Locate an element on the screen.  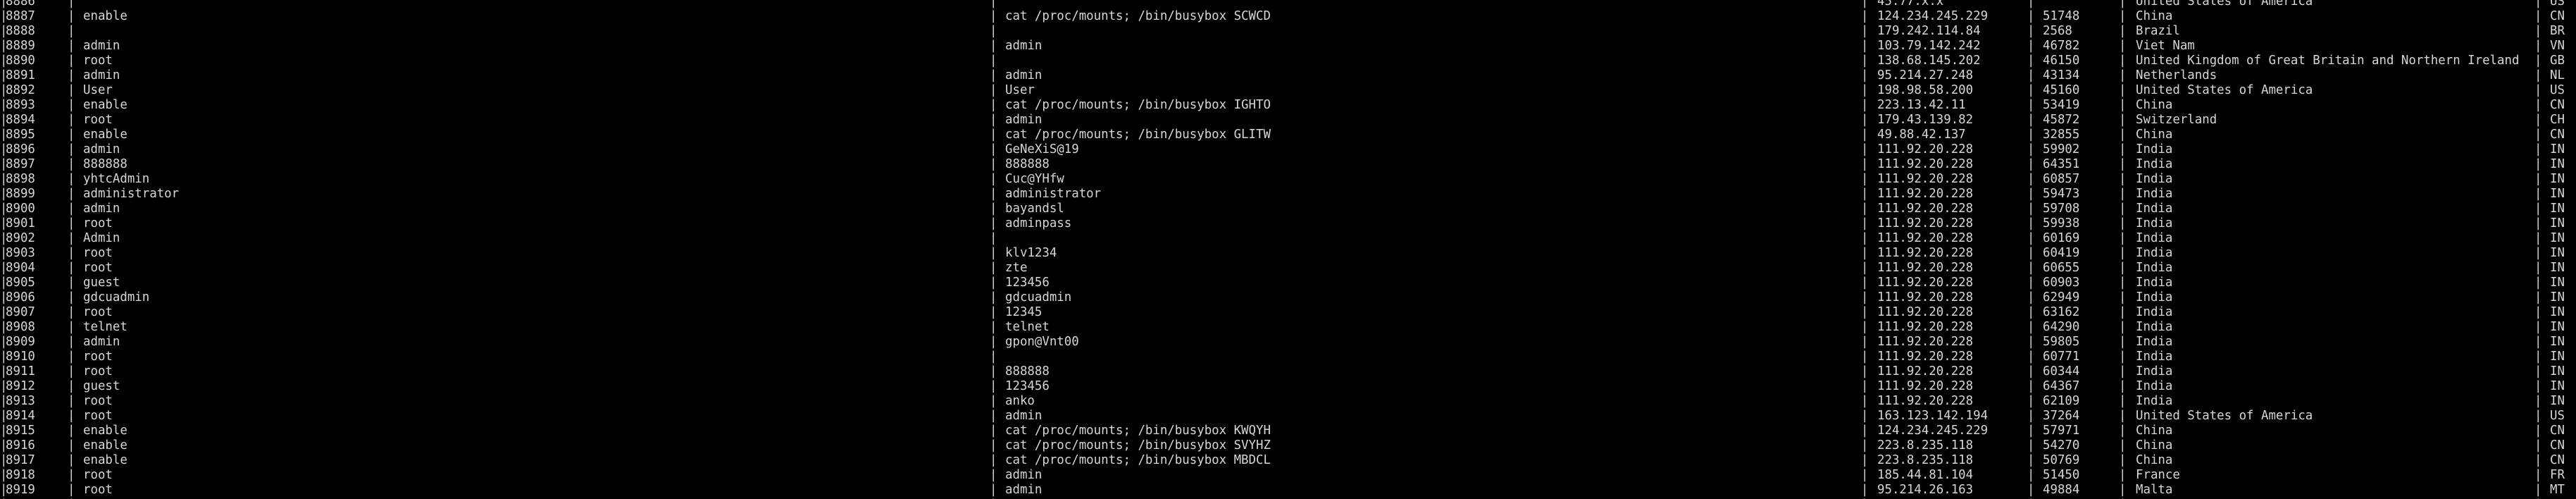
row-id: 8892 is located at coordinates (20, 90).